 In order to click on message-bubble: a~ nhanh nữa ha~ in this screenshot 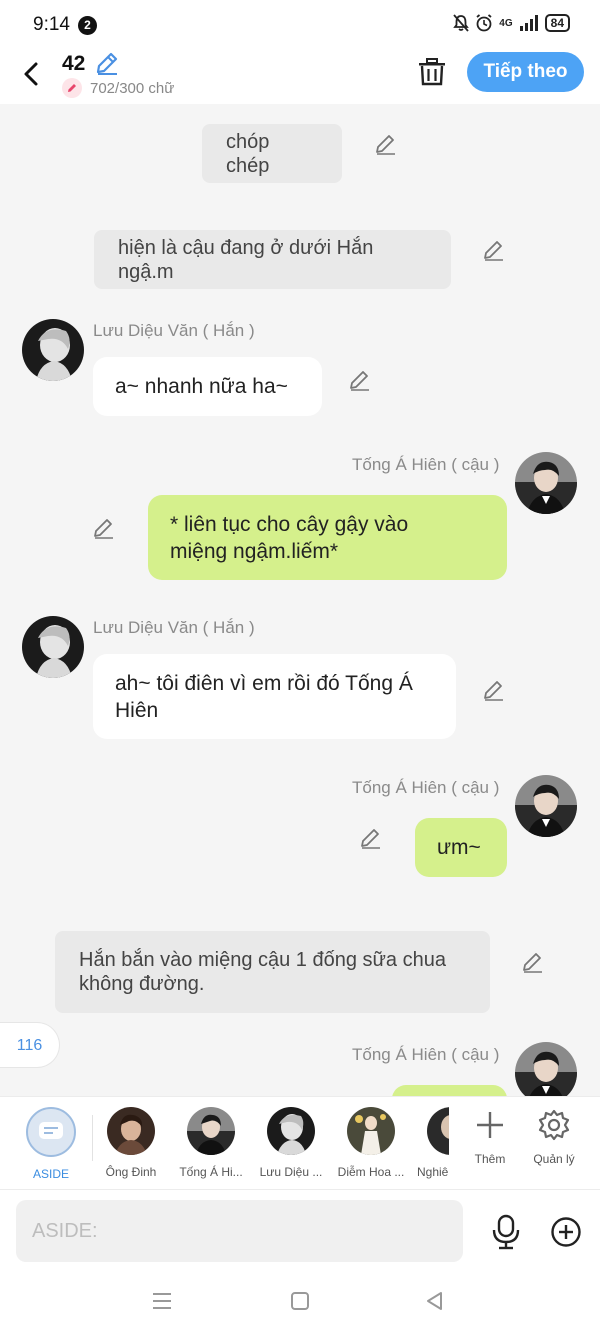, I will do `click(207, 386)`.